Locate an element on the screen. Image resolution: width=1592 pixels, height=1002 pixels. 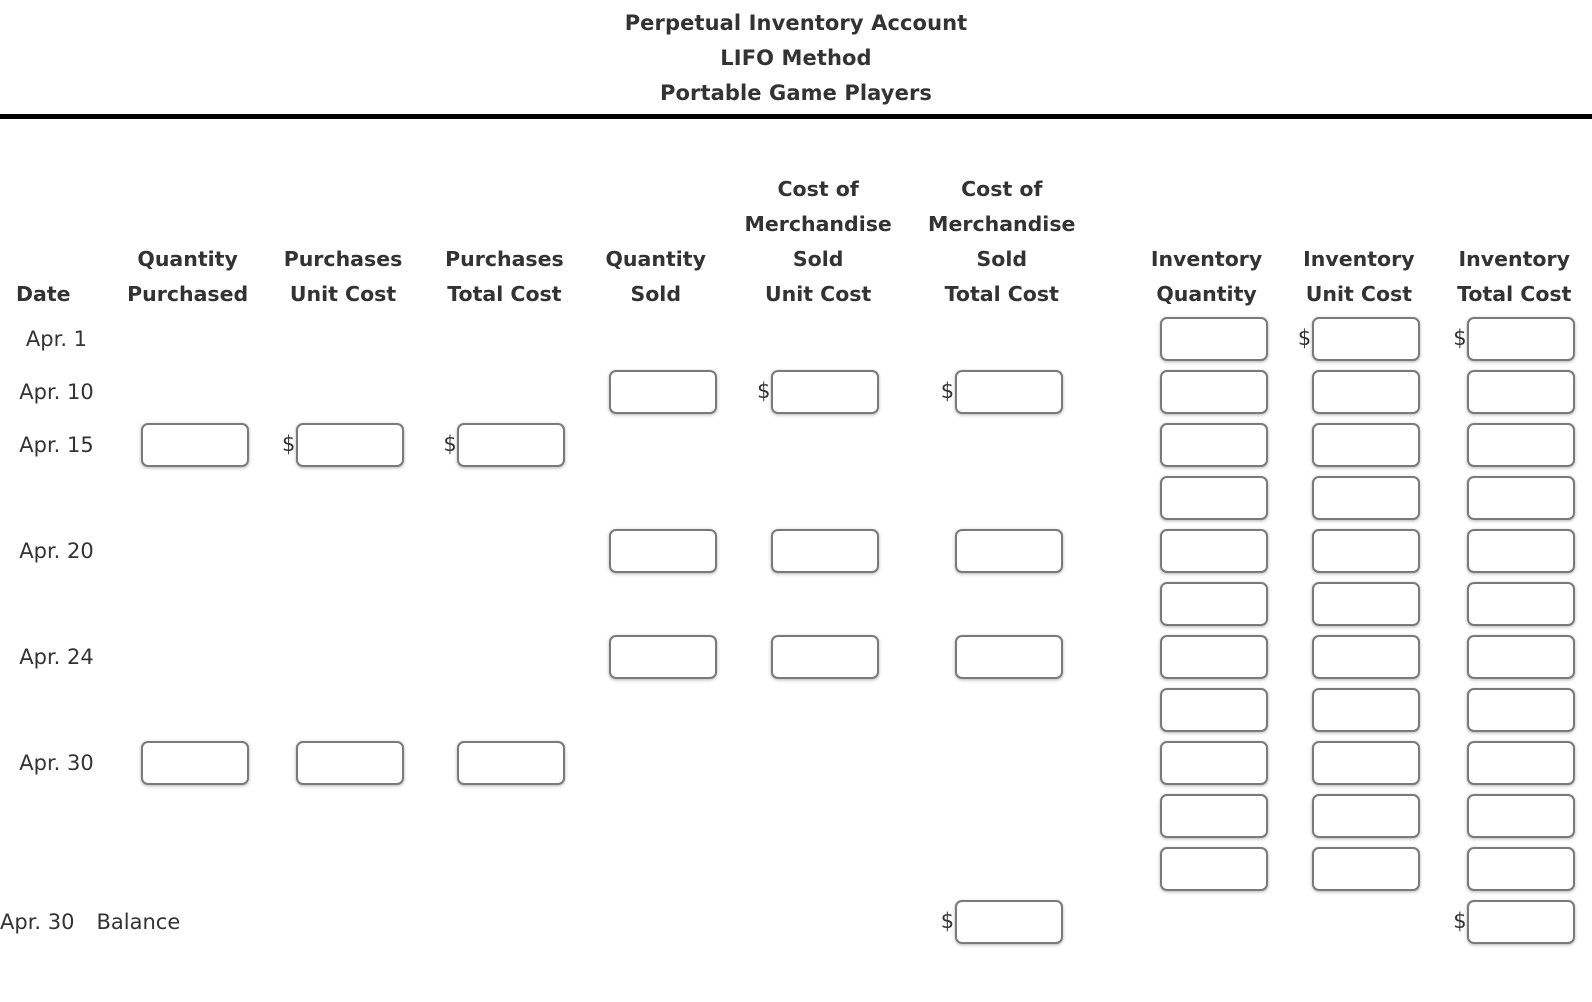
table-row: Apr. 20$$$$$$ is located at coordinates (796, 550).